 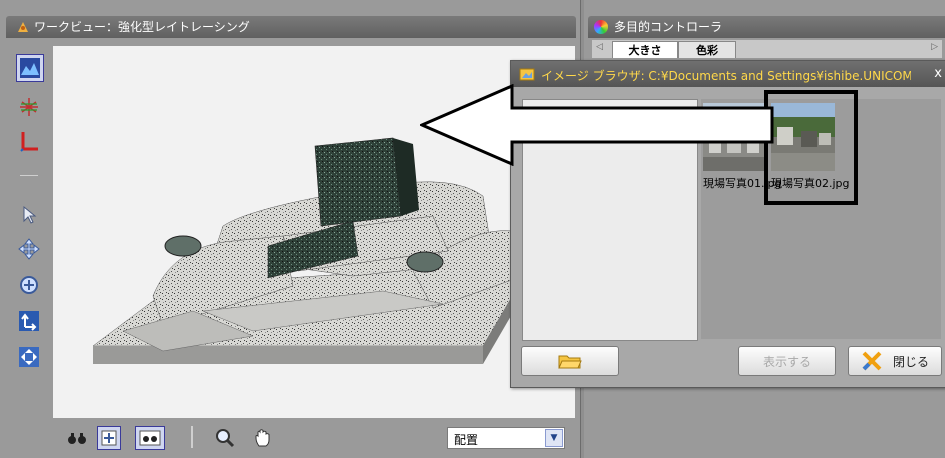 What do you see at coordinates (29, 285) in the screenshot?
I see `rotate-icon` at bounding box center [29, 285].